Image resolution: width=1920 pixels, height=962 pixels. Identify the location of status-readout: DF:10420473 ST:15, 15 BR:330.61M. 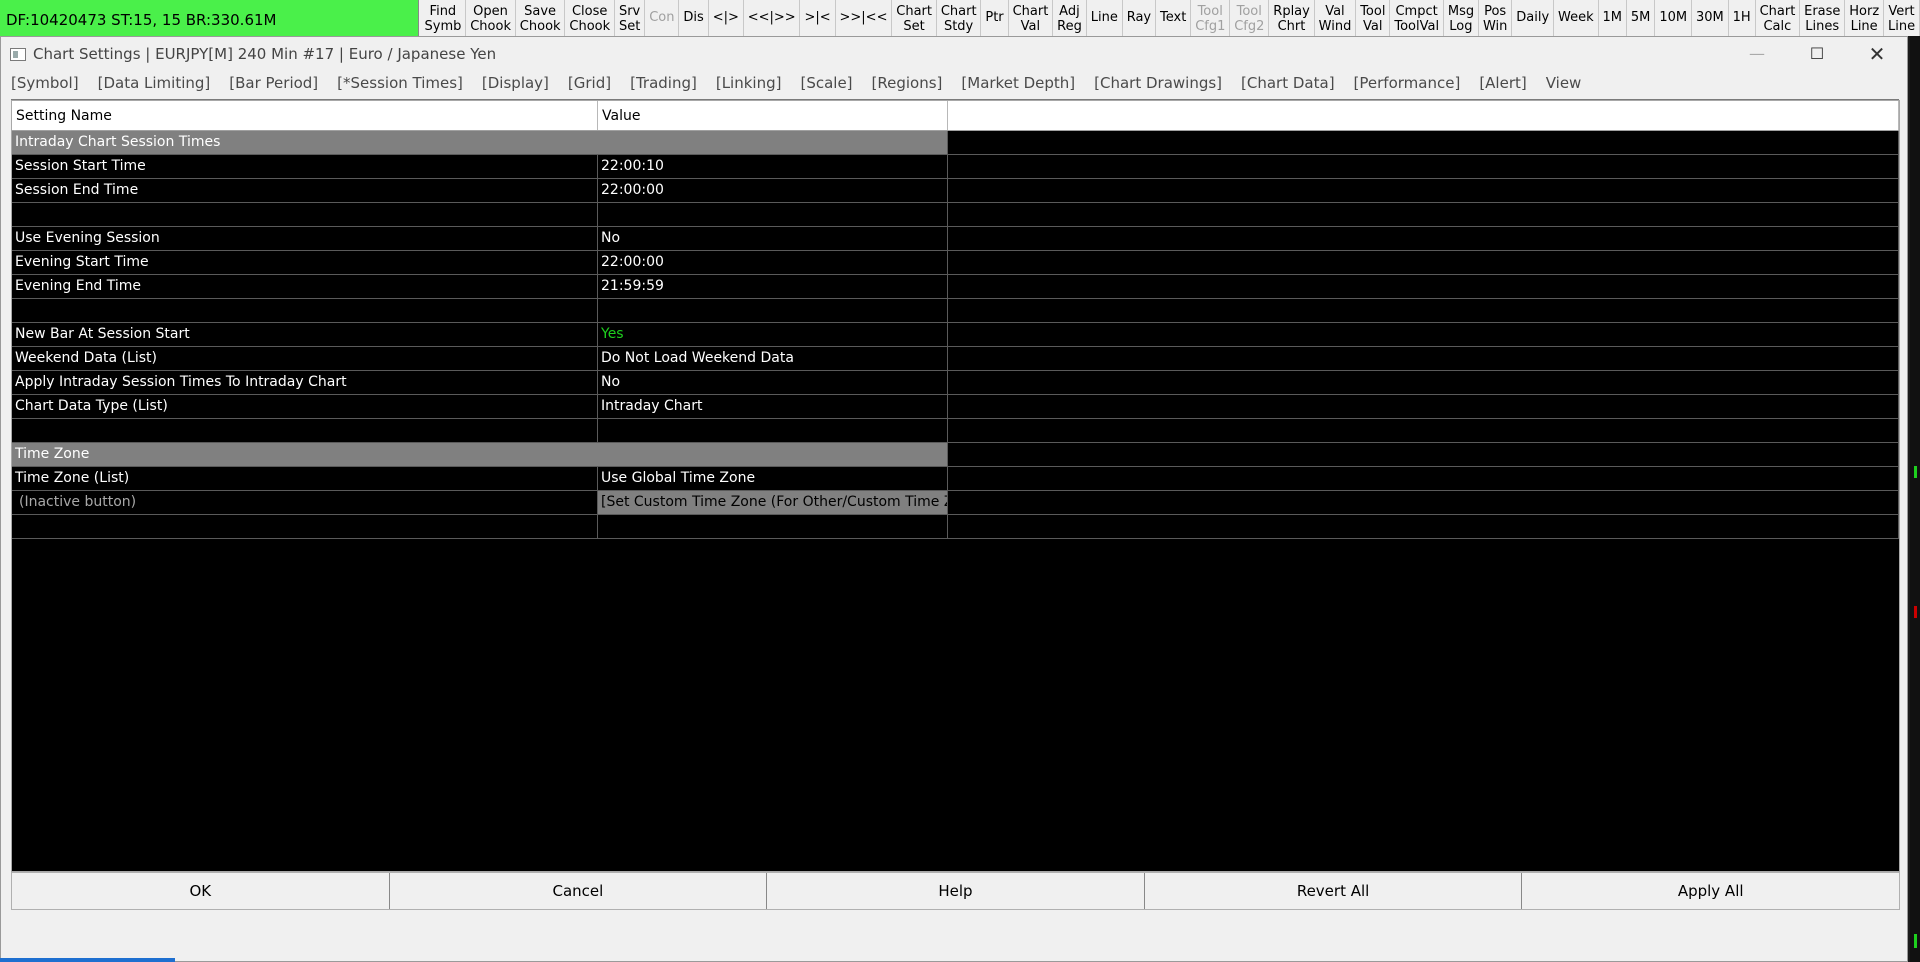
(209, 18).